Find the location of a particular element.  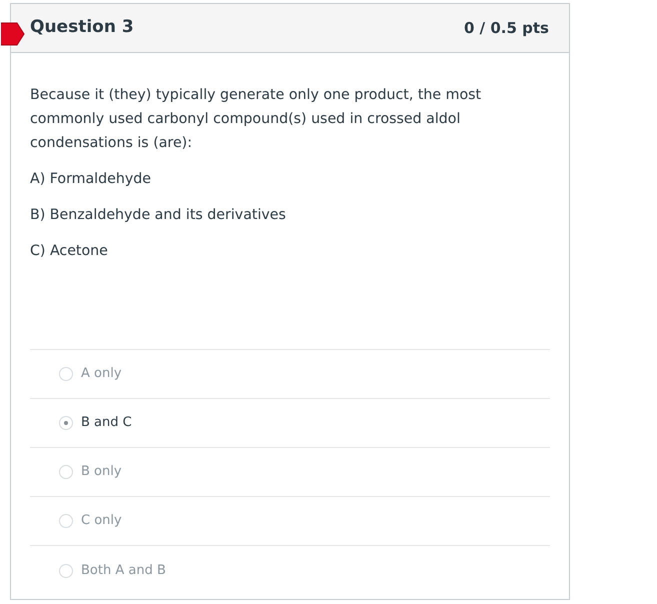

answer-label: A only is located at coordinates (101, 374).